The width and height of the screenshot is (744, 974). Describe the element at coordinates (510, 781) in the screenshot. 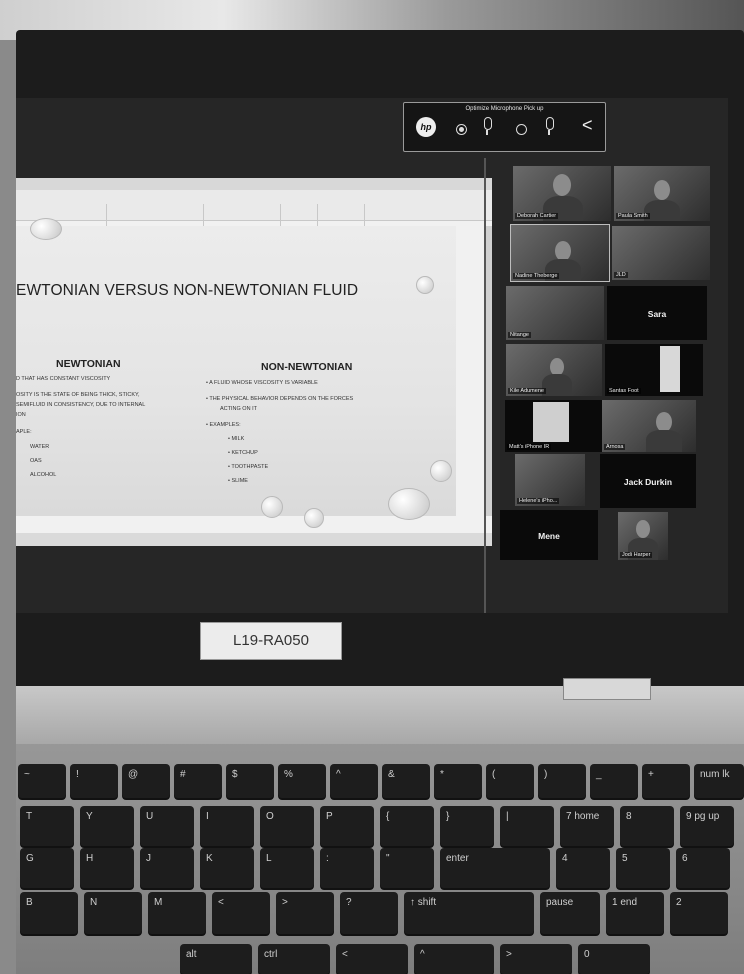

I see `key-: (` at that location.